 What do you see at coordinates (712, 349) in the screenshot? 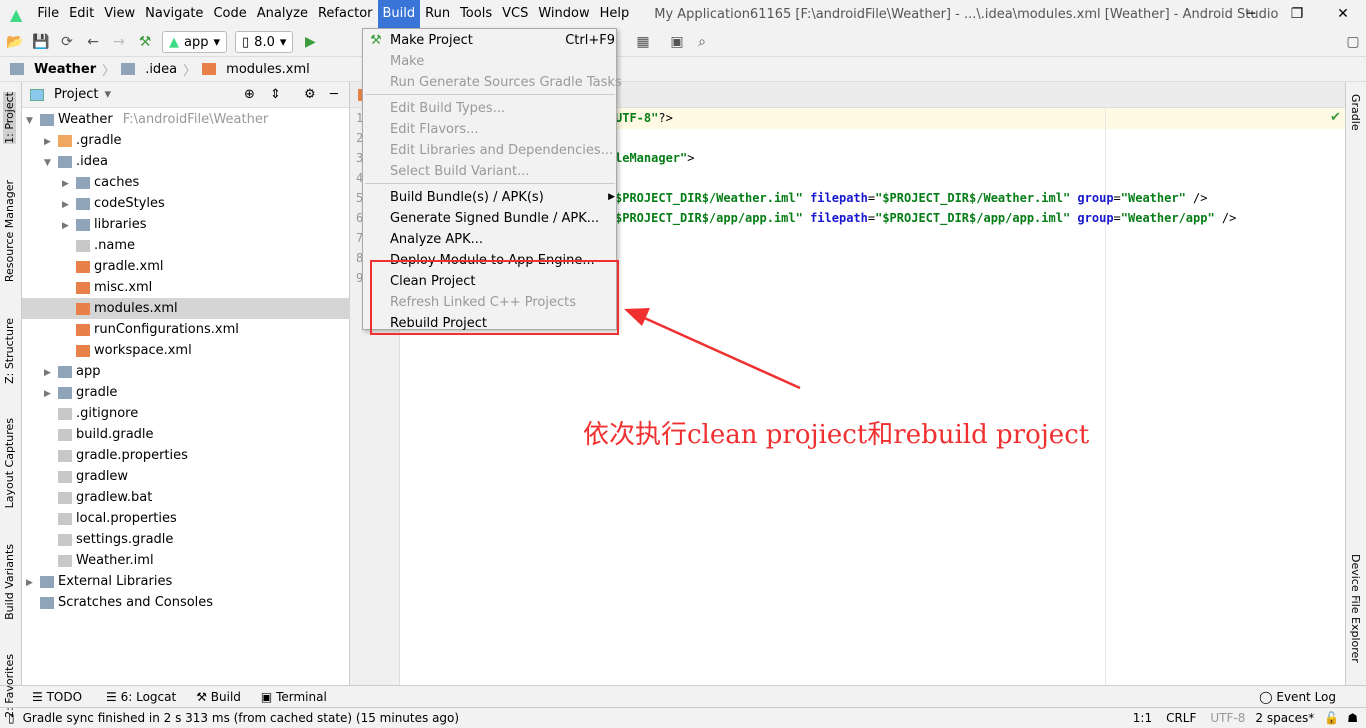
I see `annotation-arrow` at bounding box center [712, 349].